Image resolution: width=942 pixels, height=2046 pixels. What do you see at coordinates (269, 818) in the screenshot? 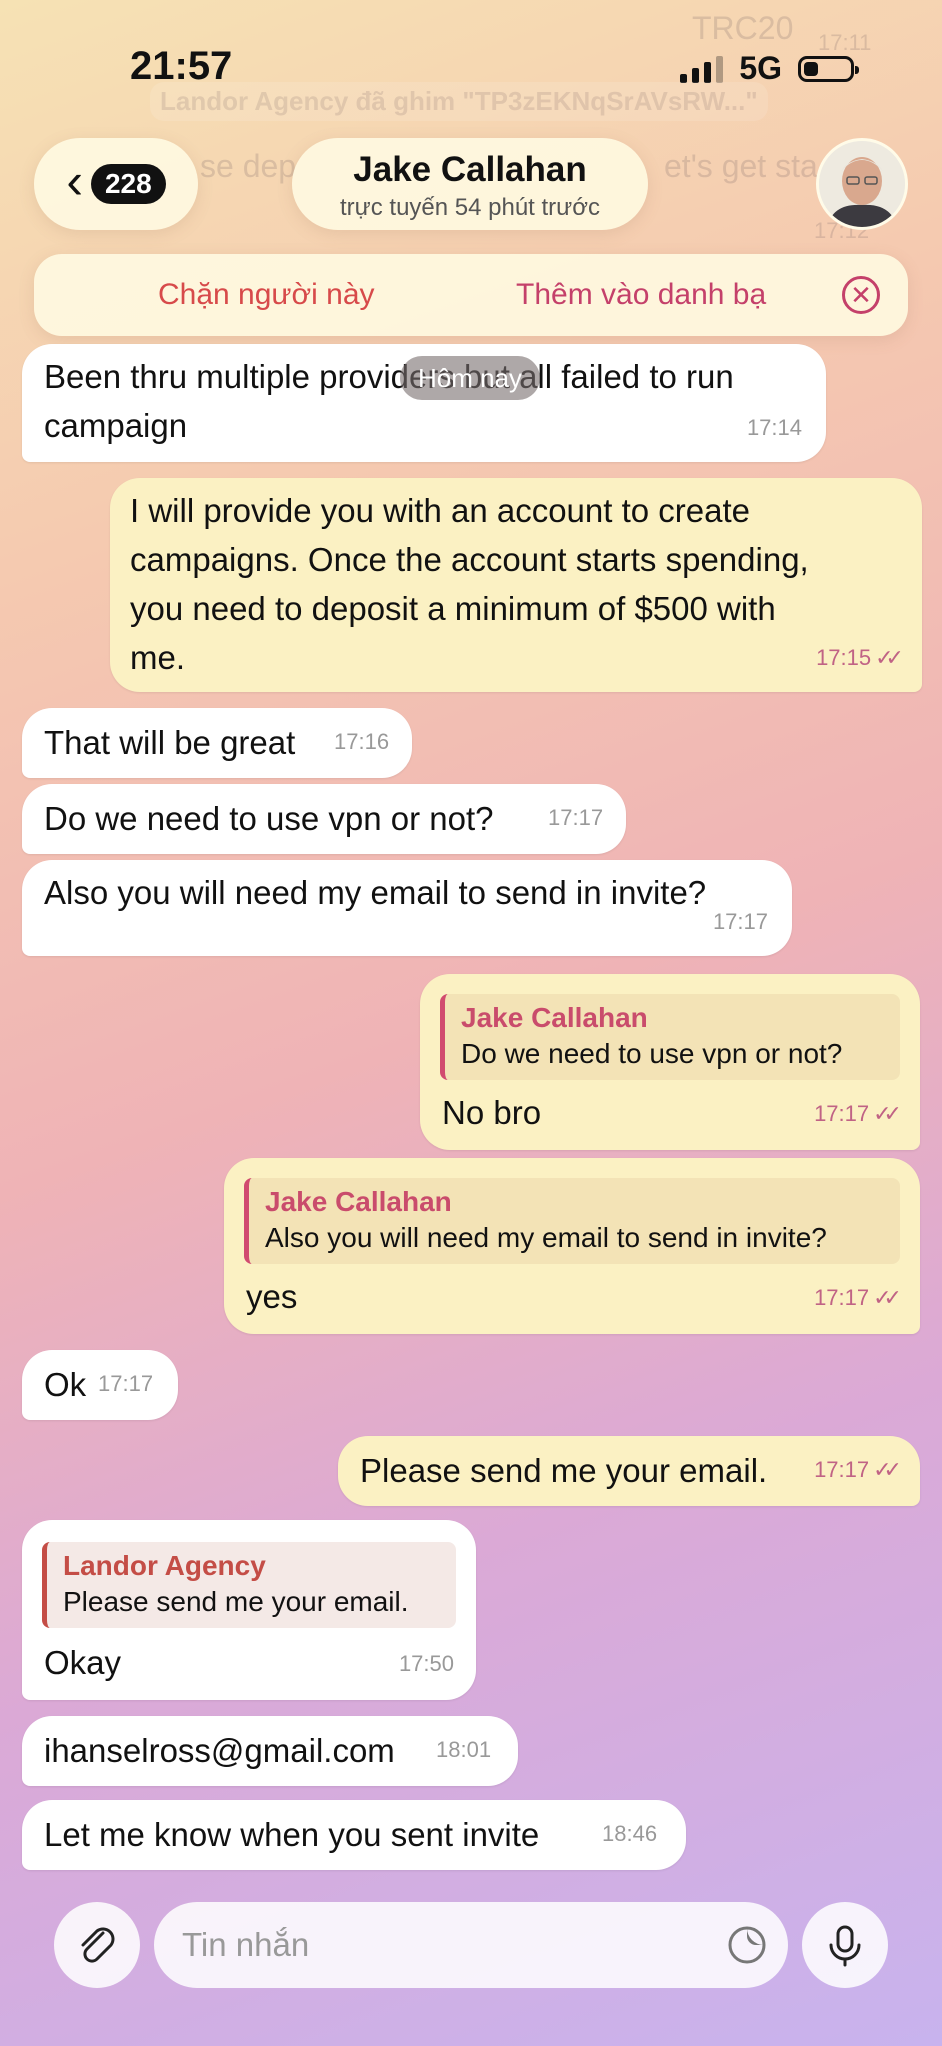
I see `message-text: Do we need to use vpn or not?` at bounding box center [269, 818].